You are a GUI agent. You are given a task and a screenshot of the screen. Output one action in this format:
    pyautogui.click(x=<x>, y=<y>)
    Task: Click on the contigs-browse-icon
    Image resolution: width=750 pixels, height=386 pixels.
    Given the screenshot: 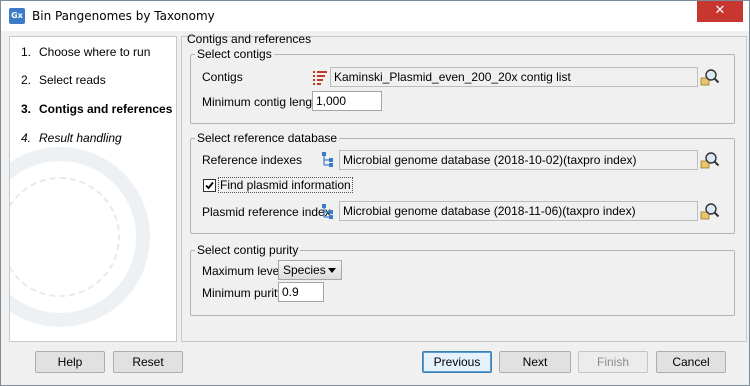 What is the action you would take?
    pyautogui.click(x=710, y=77)
    